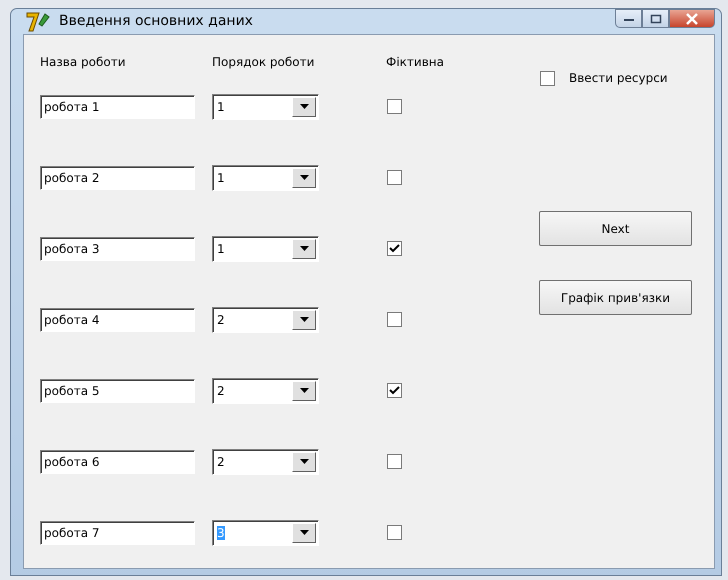 The height and width of the screenshot is (580, 728). I want to click on name-field: робота 2, so click(117, 178).